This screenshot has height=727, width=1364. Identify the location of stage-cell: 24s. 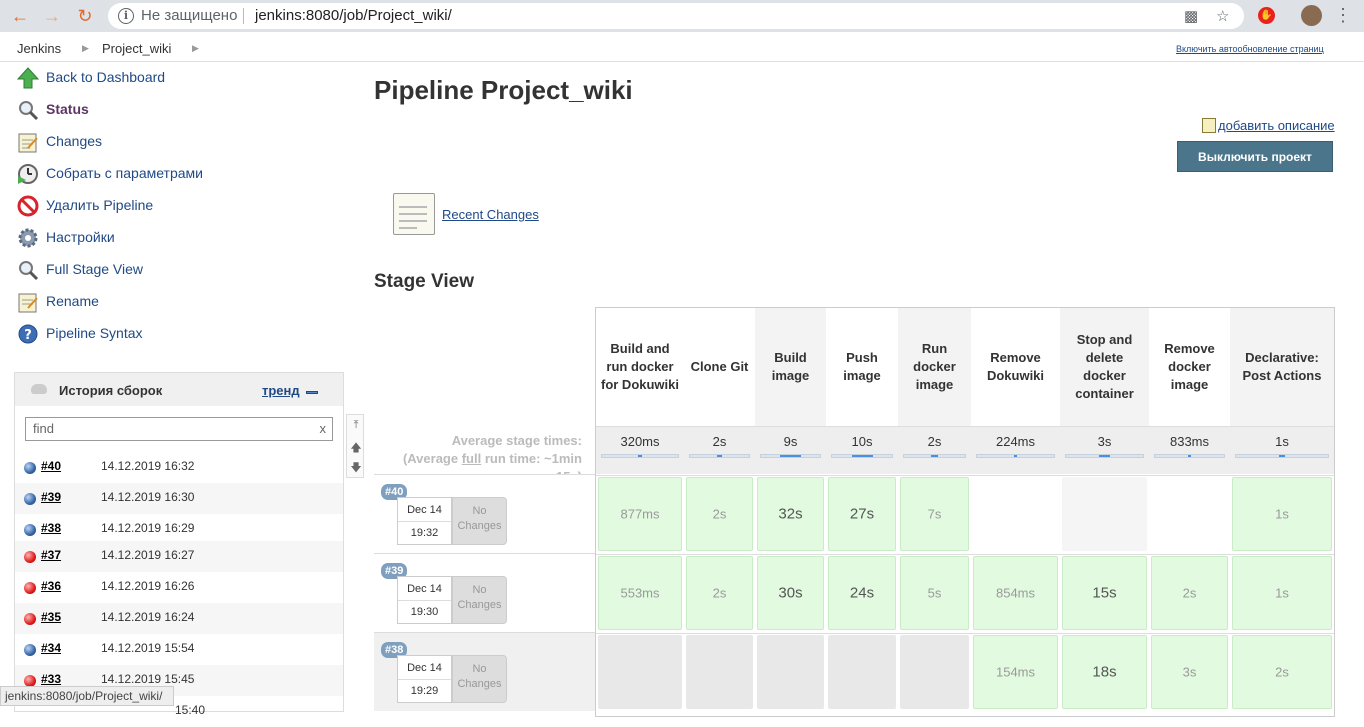
(862, 593).